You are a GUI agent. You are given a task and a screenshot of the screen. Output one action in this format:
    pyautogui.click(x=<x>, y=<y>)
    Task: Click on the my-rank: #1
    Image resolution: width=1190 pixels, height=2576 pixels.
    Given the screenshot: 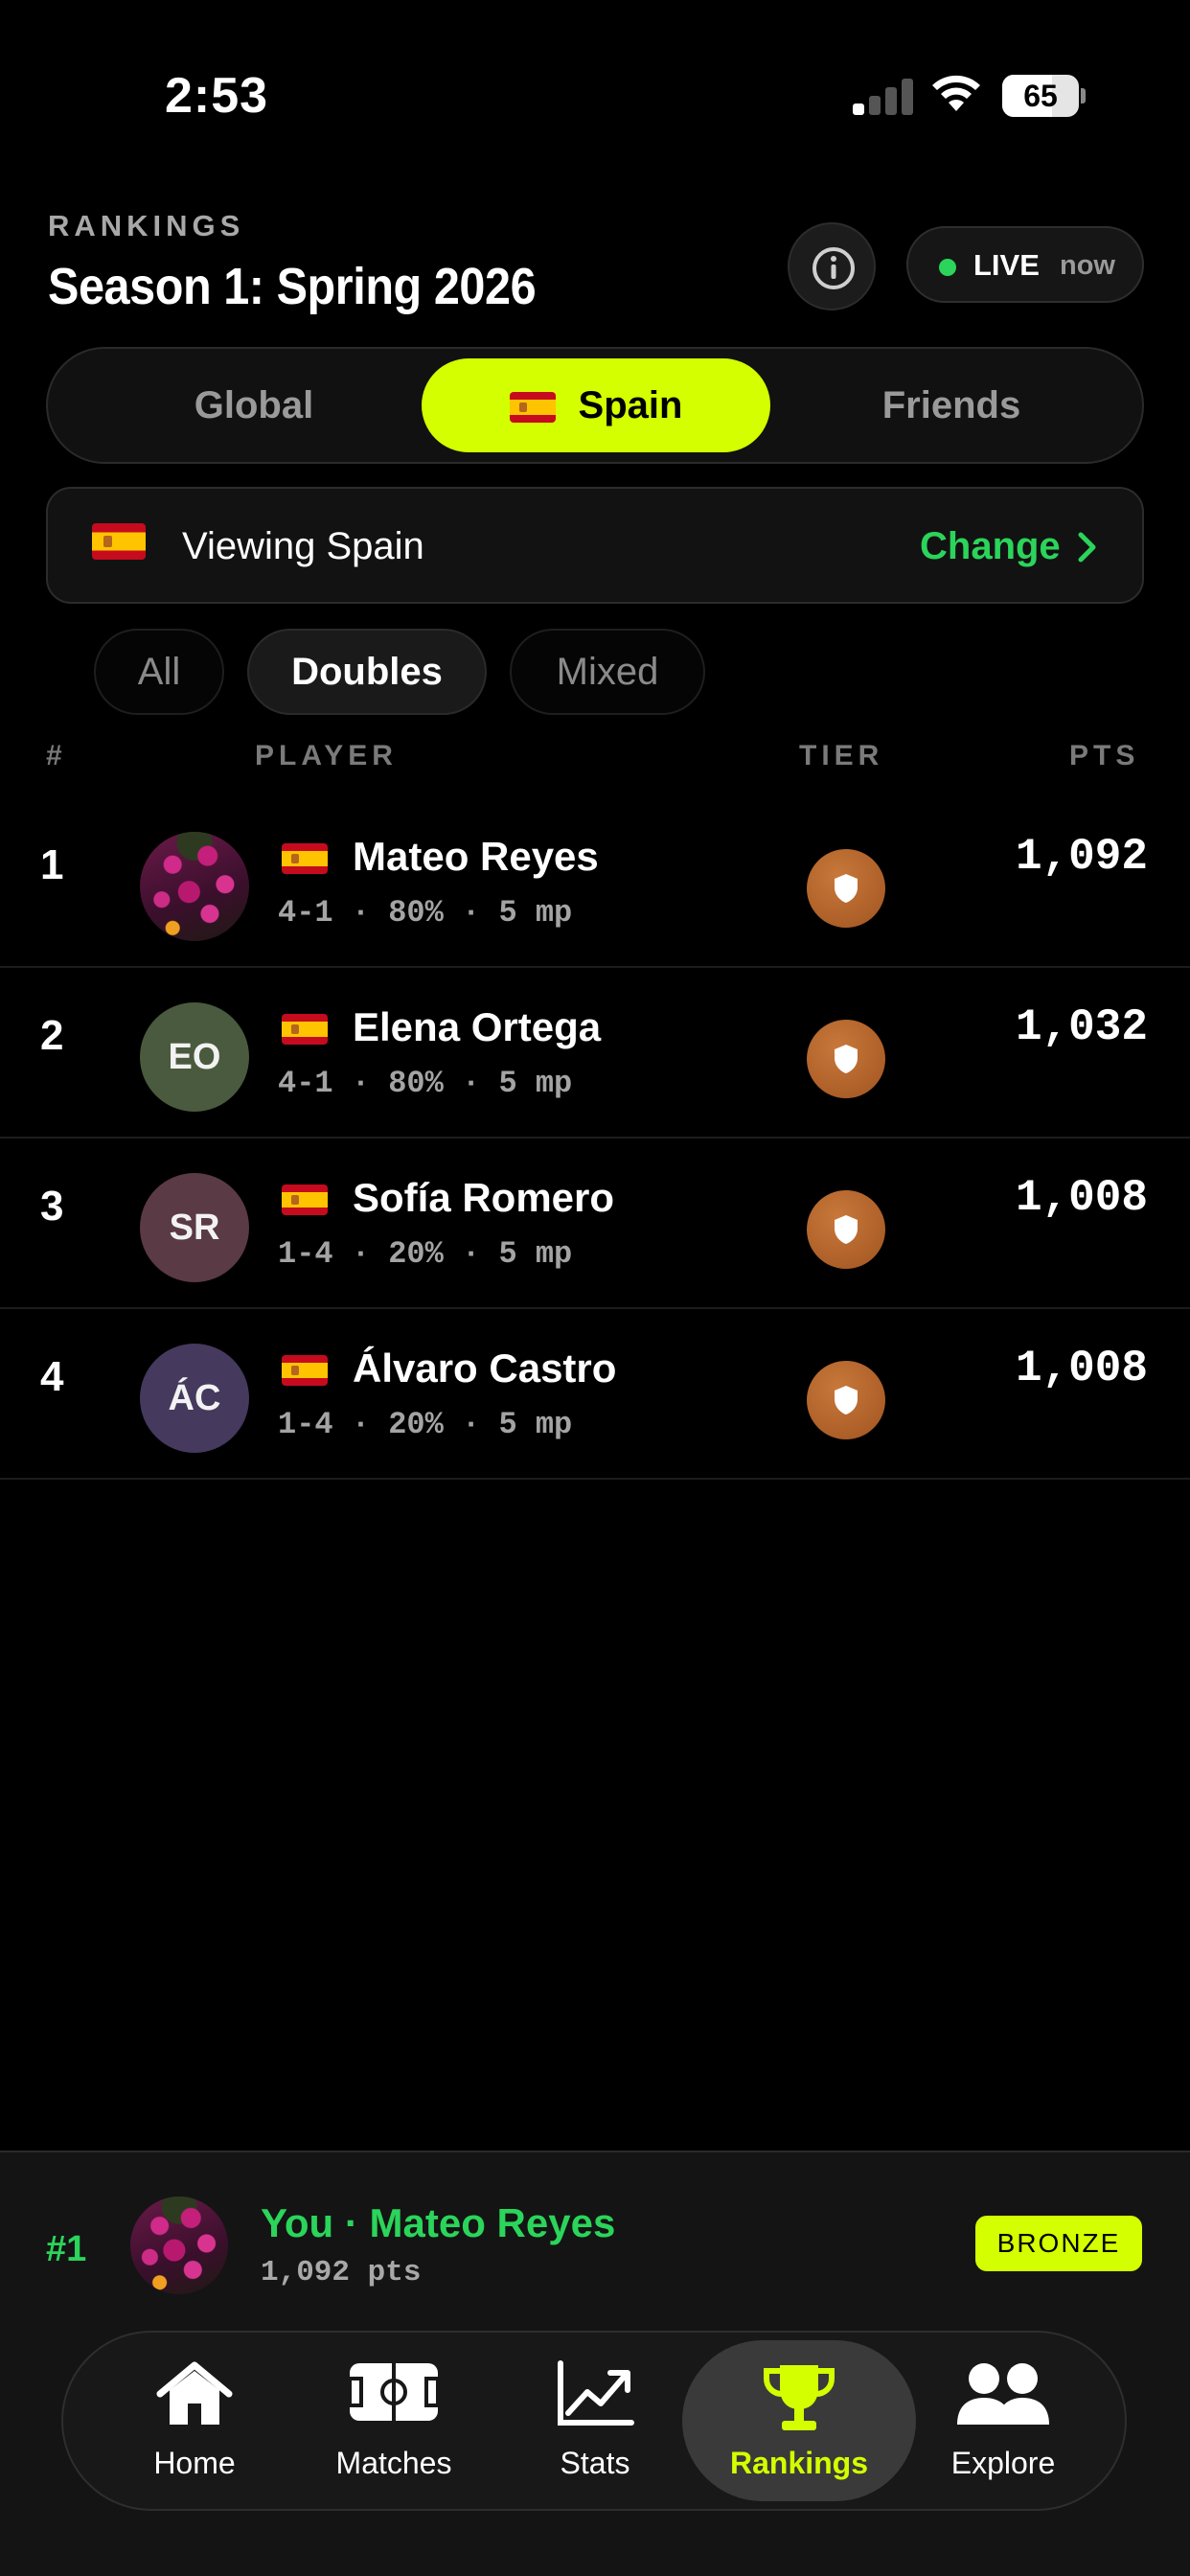 What is the action you would take?
    pyautogui.click(x=66, y=2249)
    